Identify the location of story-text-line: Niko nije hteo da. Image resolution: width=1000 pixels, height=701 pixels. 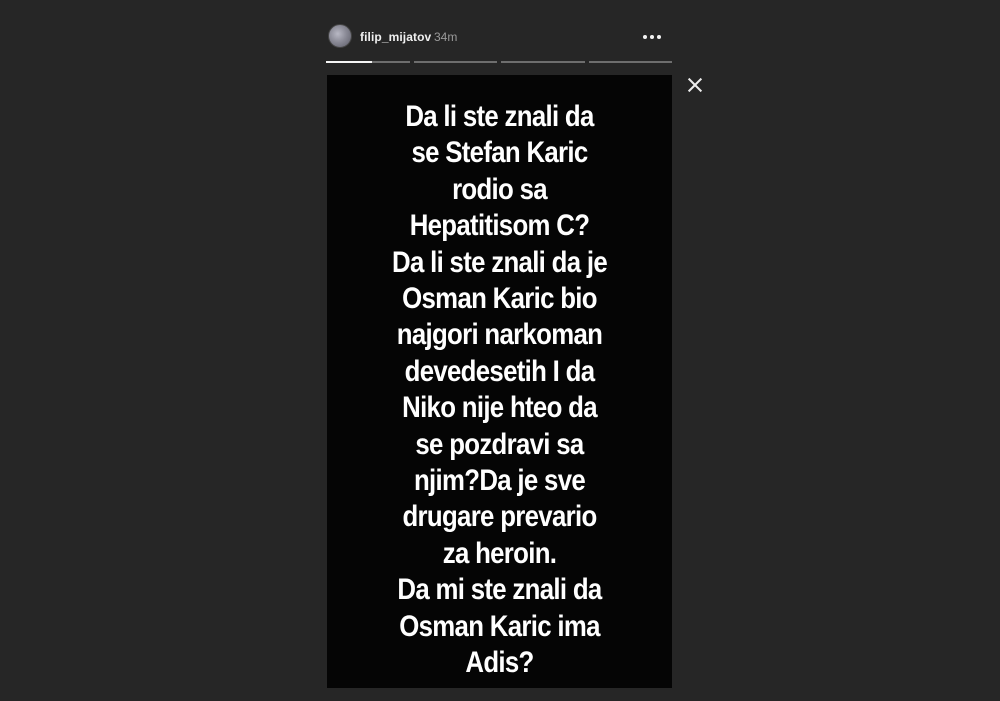
(499, 408).